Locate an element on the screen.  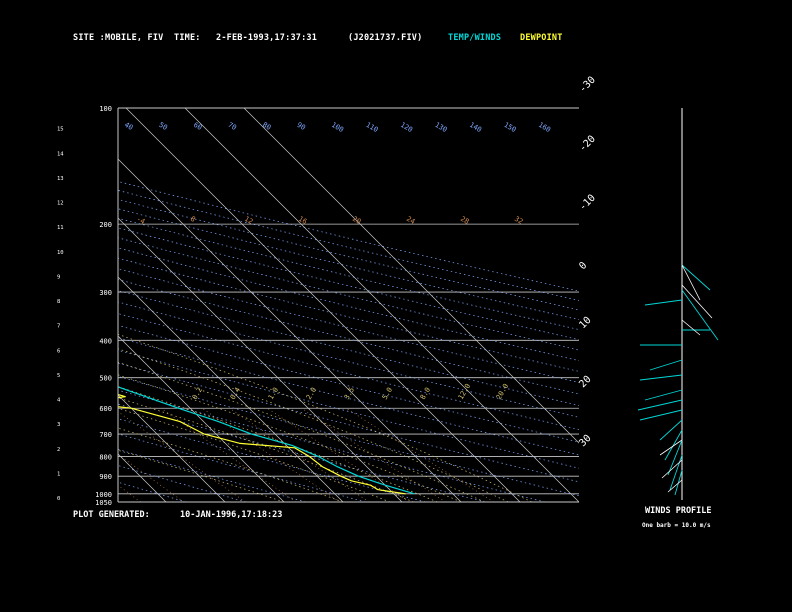
height-tick-label: 5 is located at coordinates (58, 376).